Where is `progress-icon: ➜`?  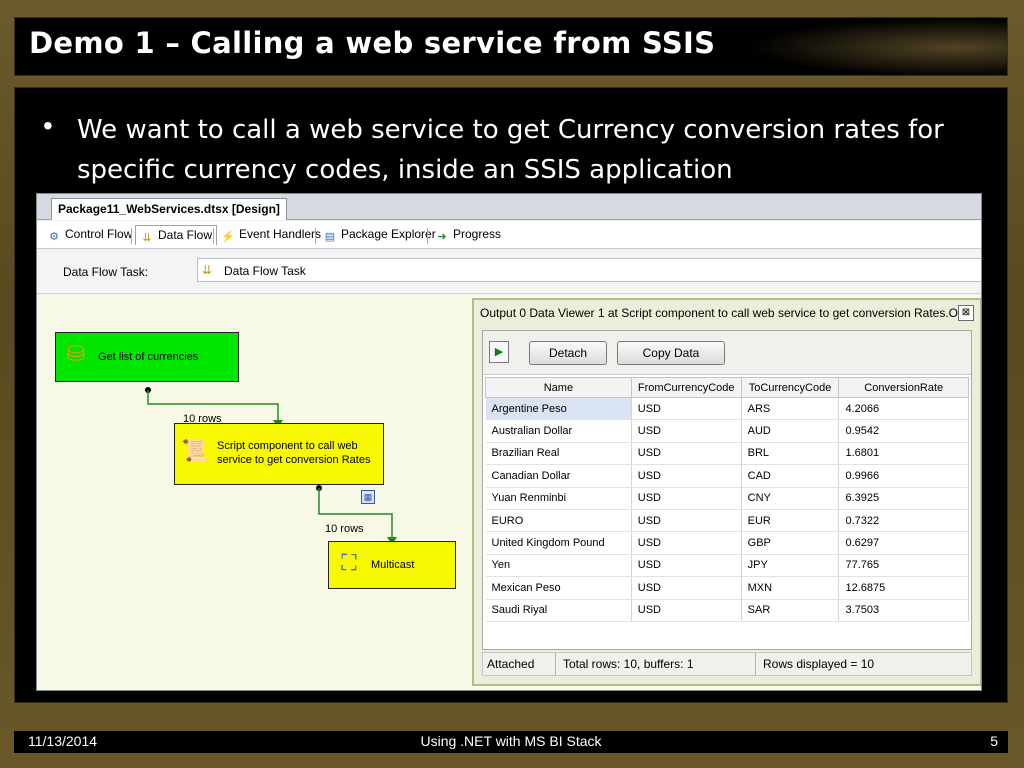 progress-icon: ➜ is located at coordinates (442, 237).